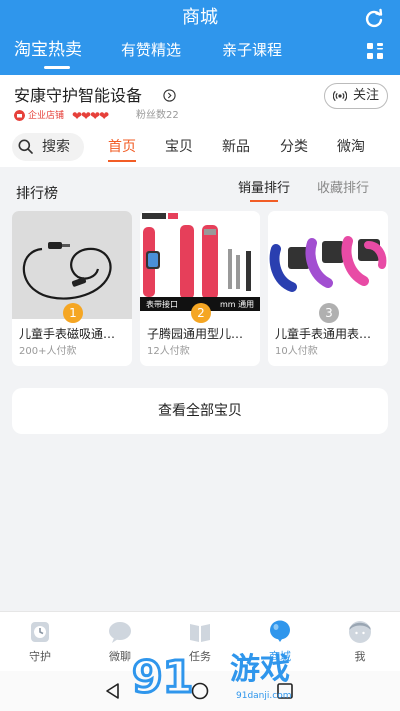 This screenshot has width=400, height=711. Describe the element at coordinates (237, 304) in the screenshot. I see `product-overlay-text-right: mm 通用` at that location.